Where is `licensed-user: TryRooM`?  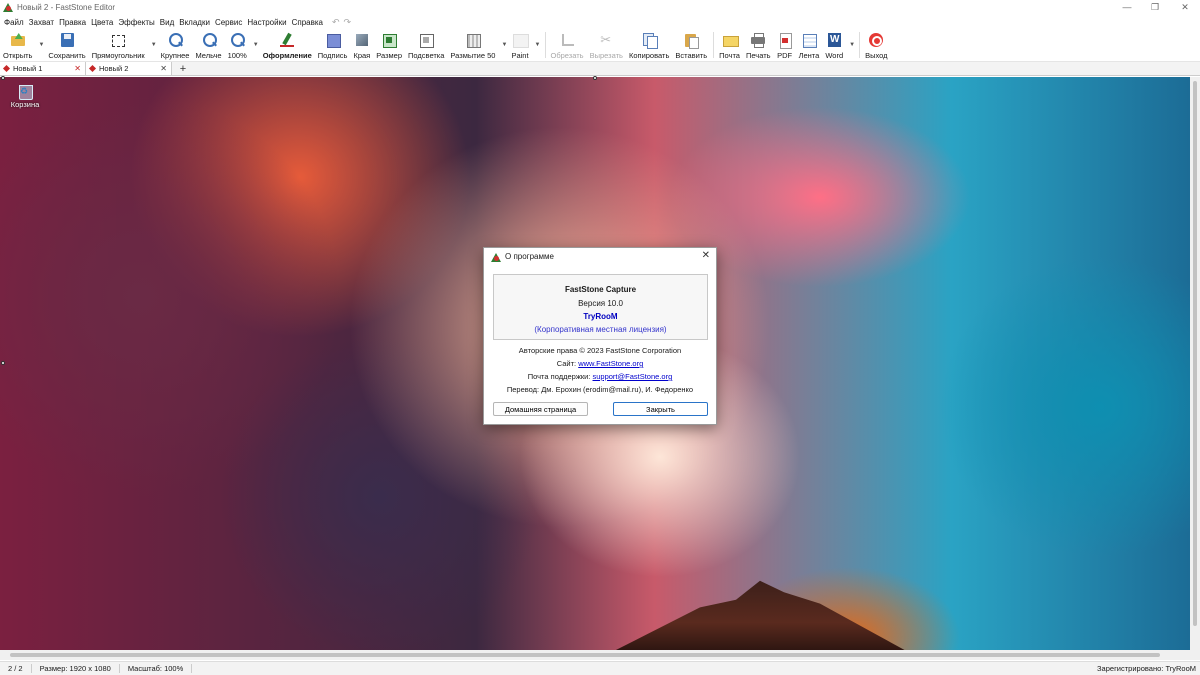
licensed-user: TryRooM is located at coordinates (600, 316).